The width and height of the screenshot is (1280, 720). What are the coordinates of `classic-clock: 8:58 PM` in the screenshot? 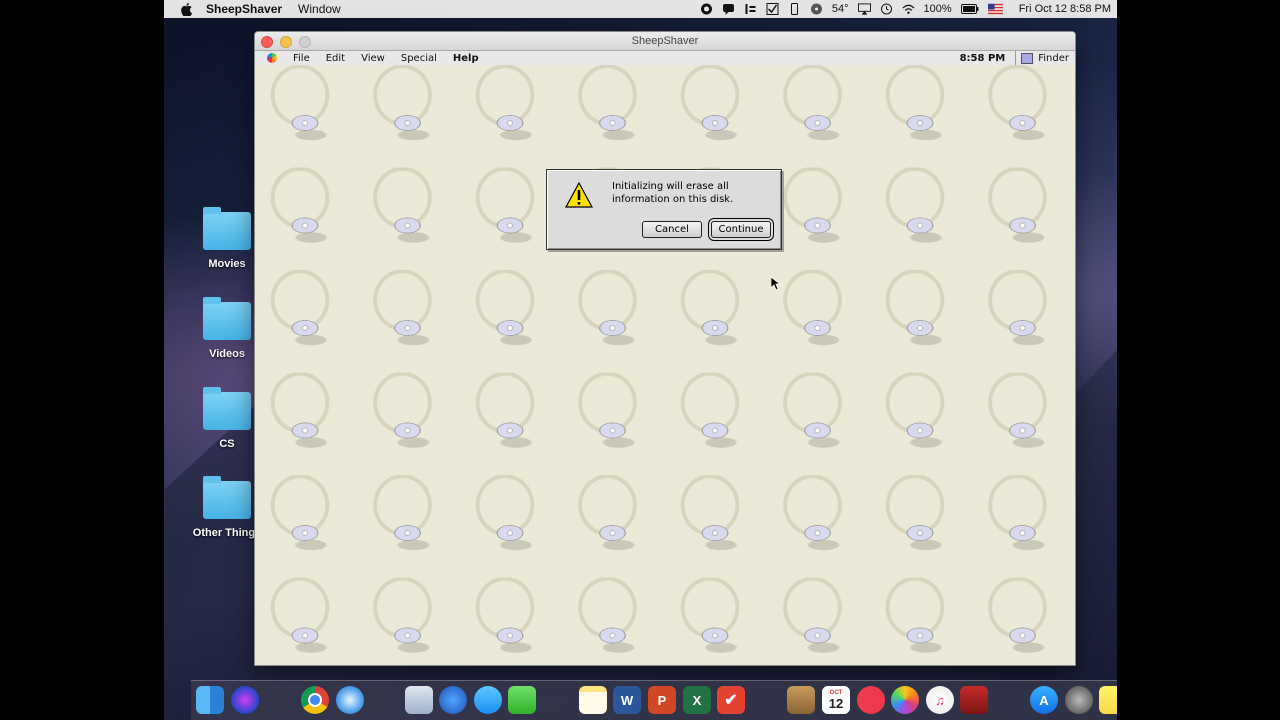 It's located at (983, 58).